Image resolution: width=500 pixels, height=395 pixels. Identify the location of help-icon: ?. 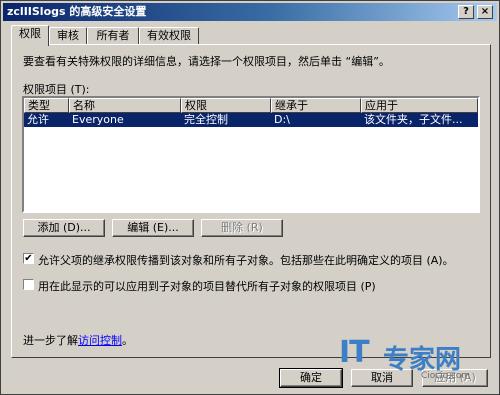
(466, 11).